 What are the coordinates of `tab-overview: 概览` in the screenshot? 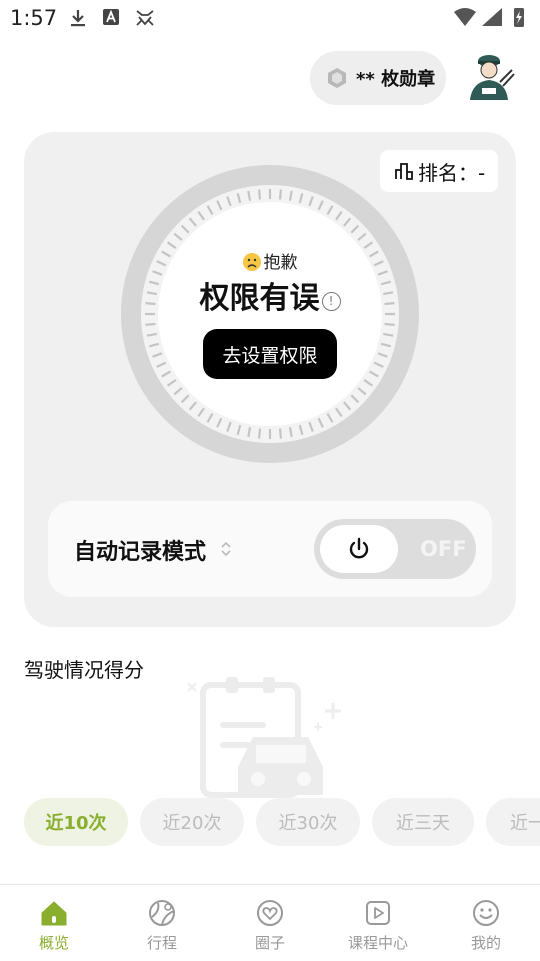 It's located at (54, 923).